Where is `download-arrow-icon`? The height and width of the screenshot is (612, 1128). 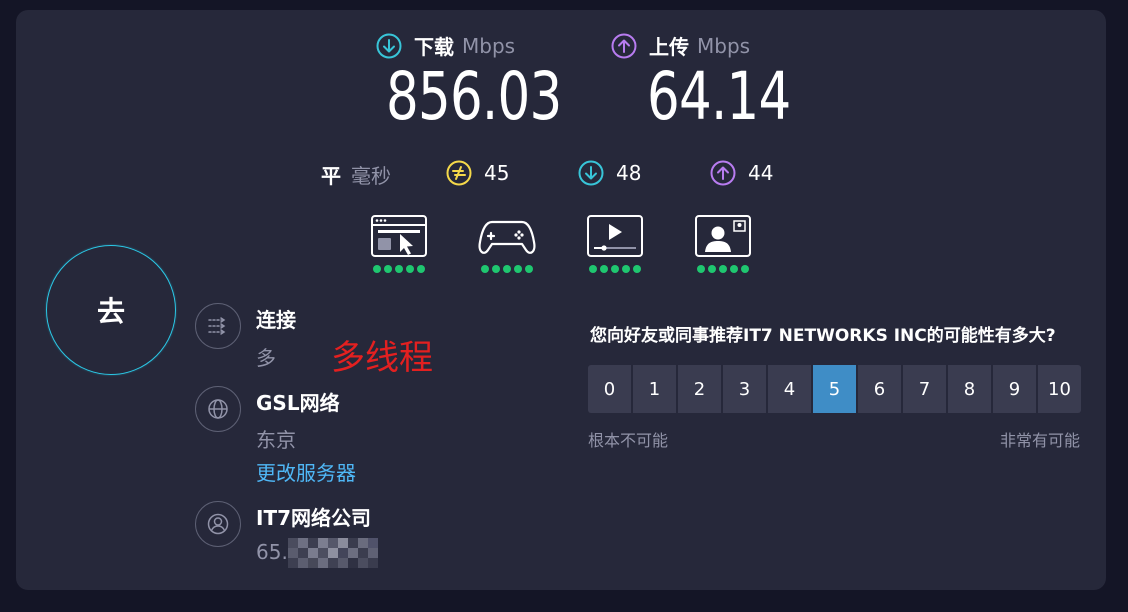 download-arrow-icon is located at coordinates (389, 45).